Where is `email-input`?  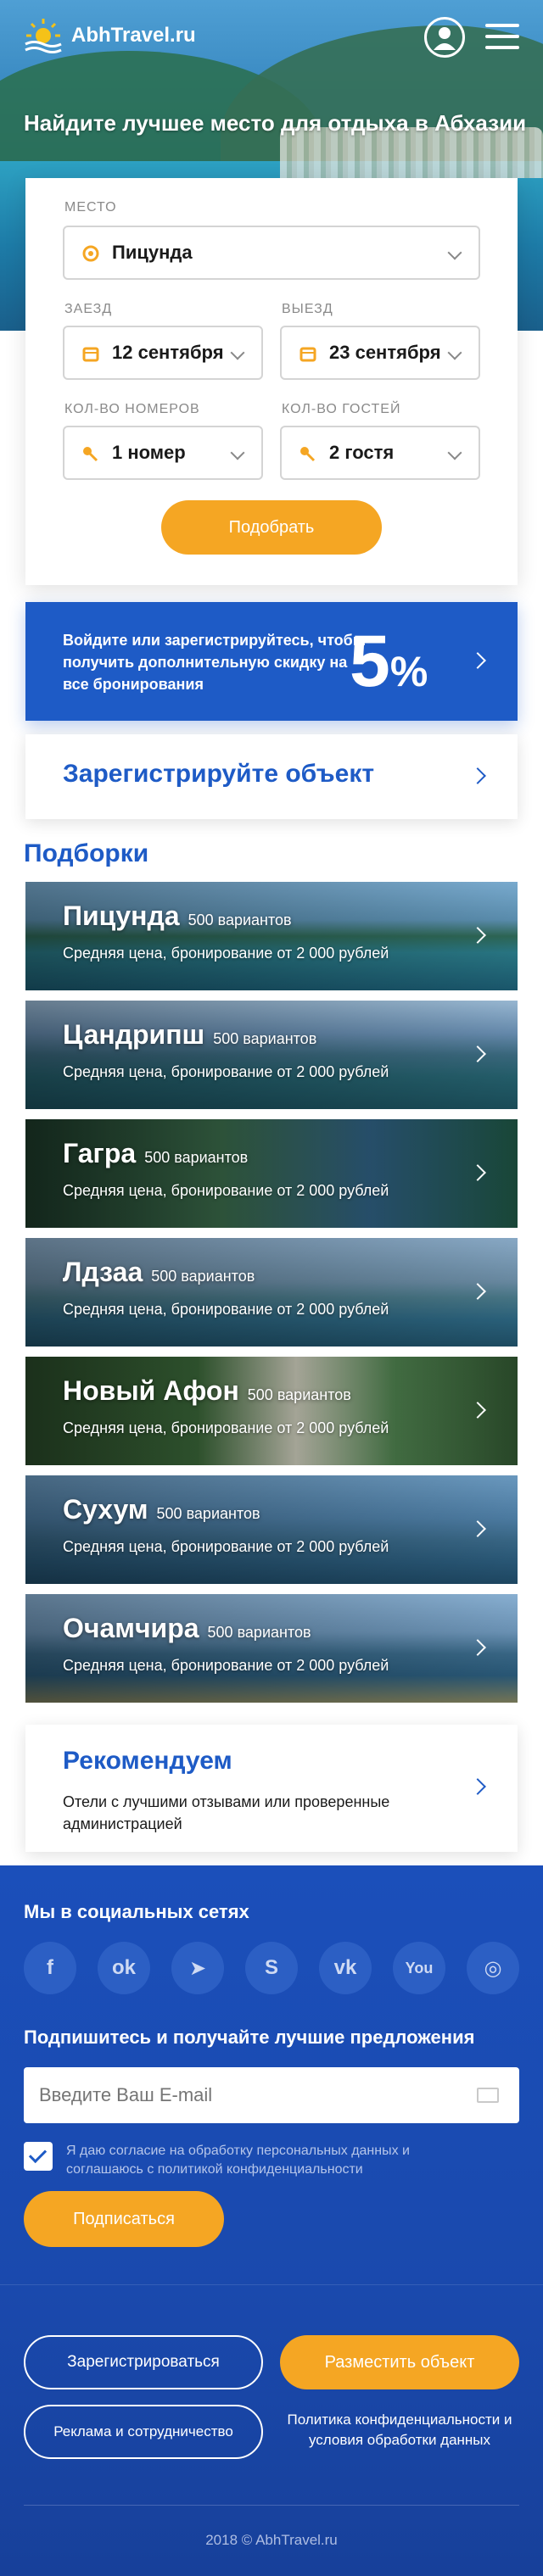
email-input is located at coordinates (271, 2095).